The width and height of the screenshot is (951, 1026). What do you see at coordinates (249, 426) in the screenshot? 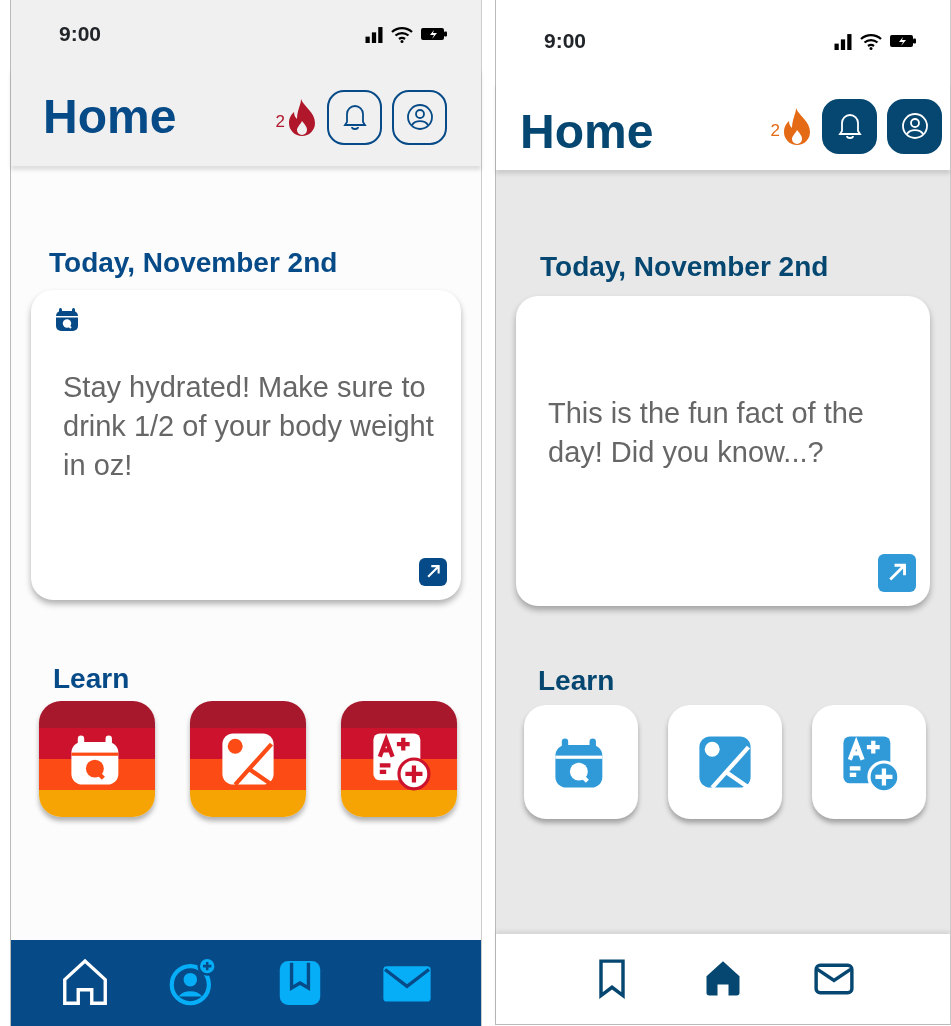
I see `fact-text: Stay hydrated! Make sure to drink 1/2 of your body weight in oz!` at bounding box center [249, 426].